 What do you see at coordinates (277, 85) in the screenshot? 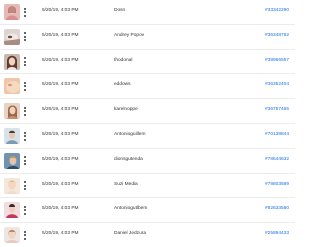
I see `post-id-link: #36352404` at bounding box center [277, 85].